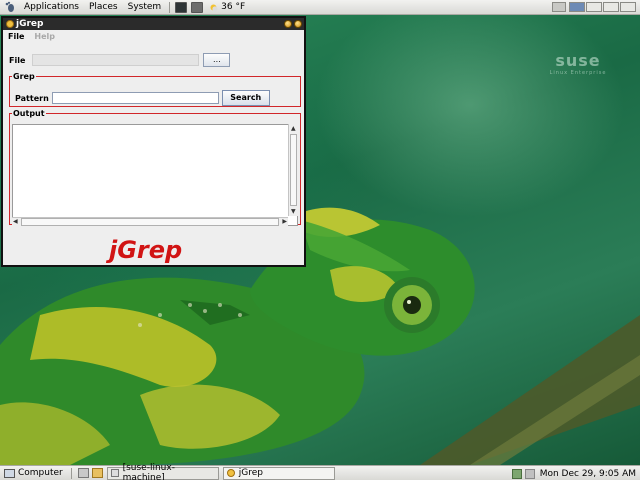 This screenshot has height=480, width=640. What do you see at coordinates (40, 473) in the screenshot?
I see `computer-menu: Computer` at bounding box center [40, 473].